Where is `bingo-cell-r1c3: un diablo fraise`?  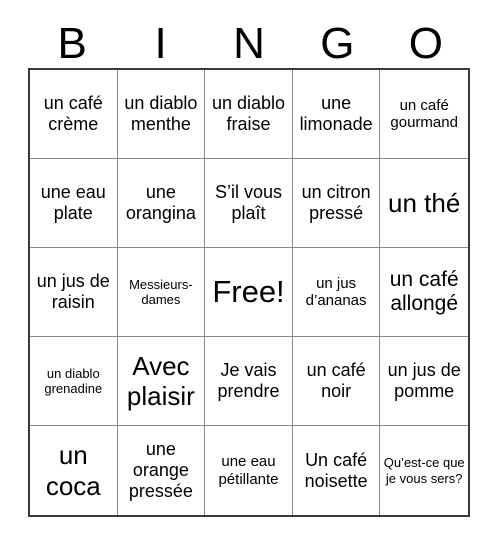
bingo-cell-r1c3: un diablo fraise is located at coordinates (249, 114).